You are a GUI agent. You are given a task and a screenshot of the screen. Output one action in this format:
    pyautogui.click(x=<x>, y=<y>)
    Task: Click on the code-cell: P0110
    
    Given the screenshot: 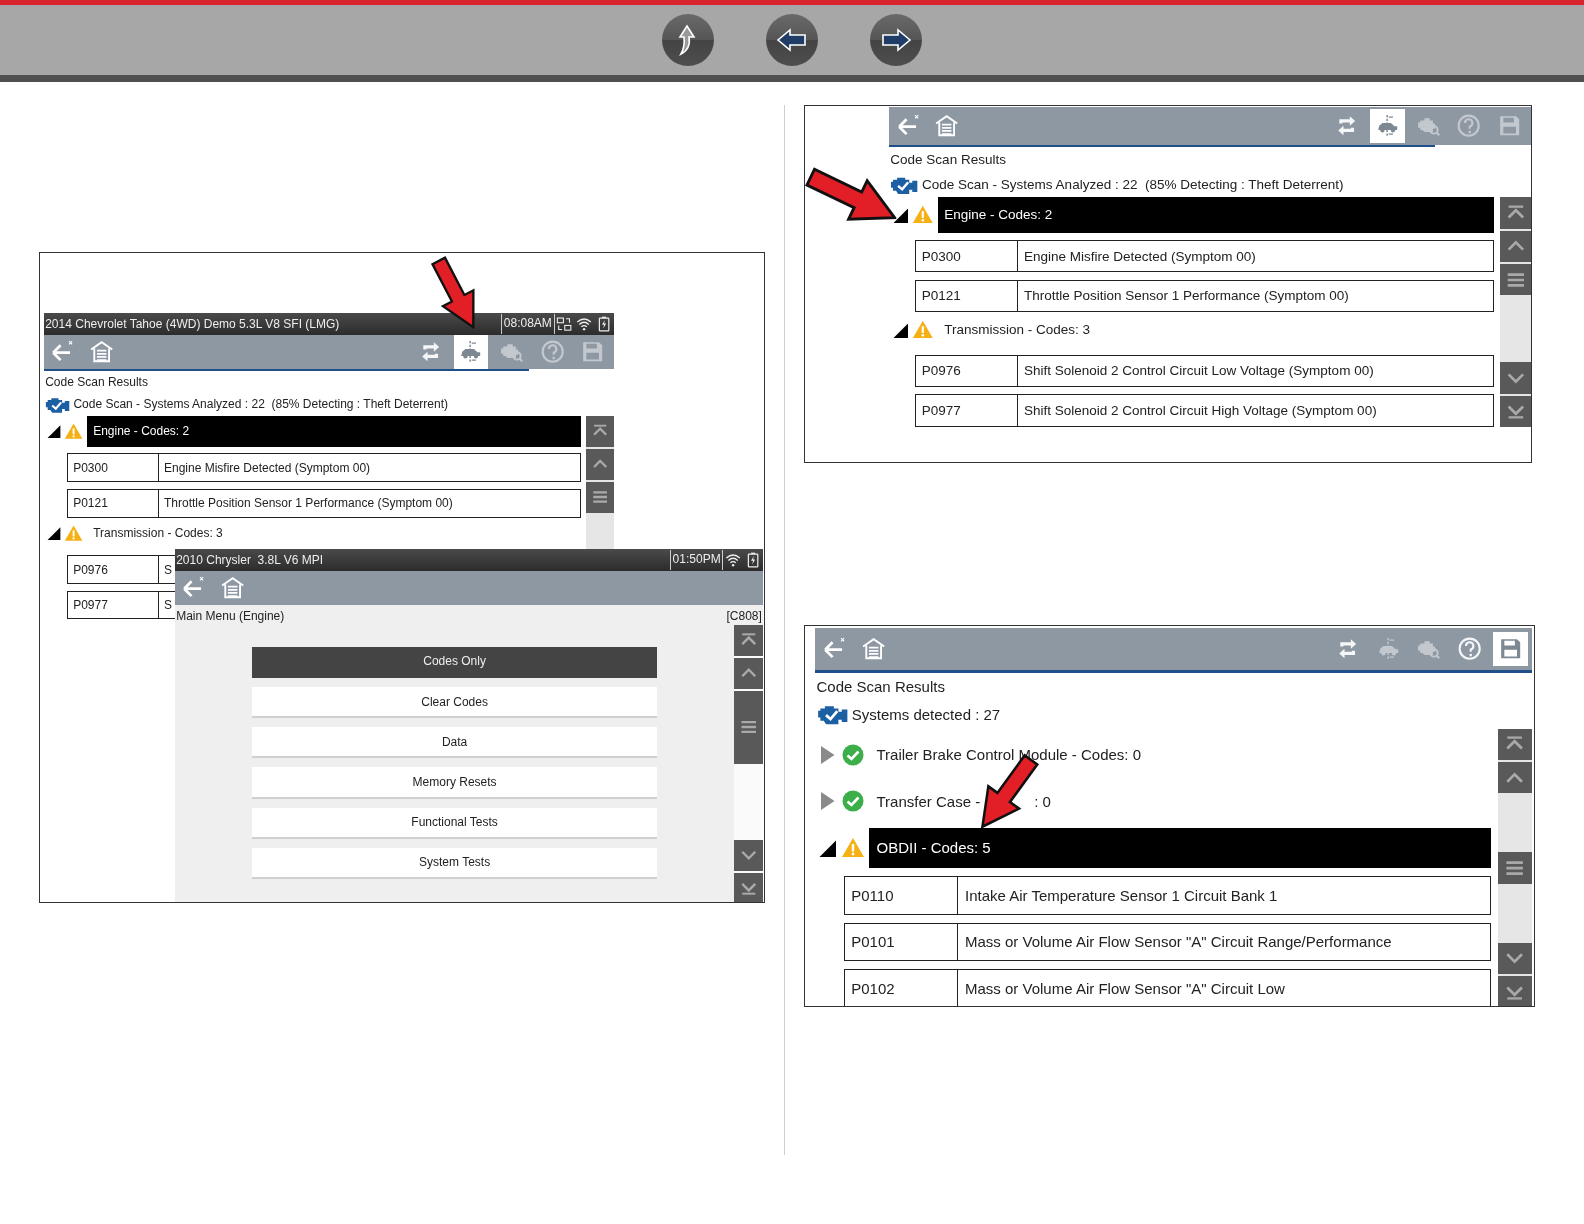 What is the action you would take?
    pyautogui.click(x=901, y=895)
    